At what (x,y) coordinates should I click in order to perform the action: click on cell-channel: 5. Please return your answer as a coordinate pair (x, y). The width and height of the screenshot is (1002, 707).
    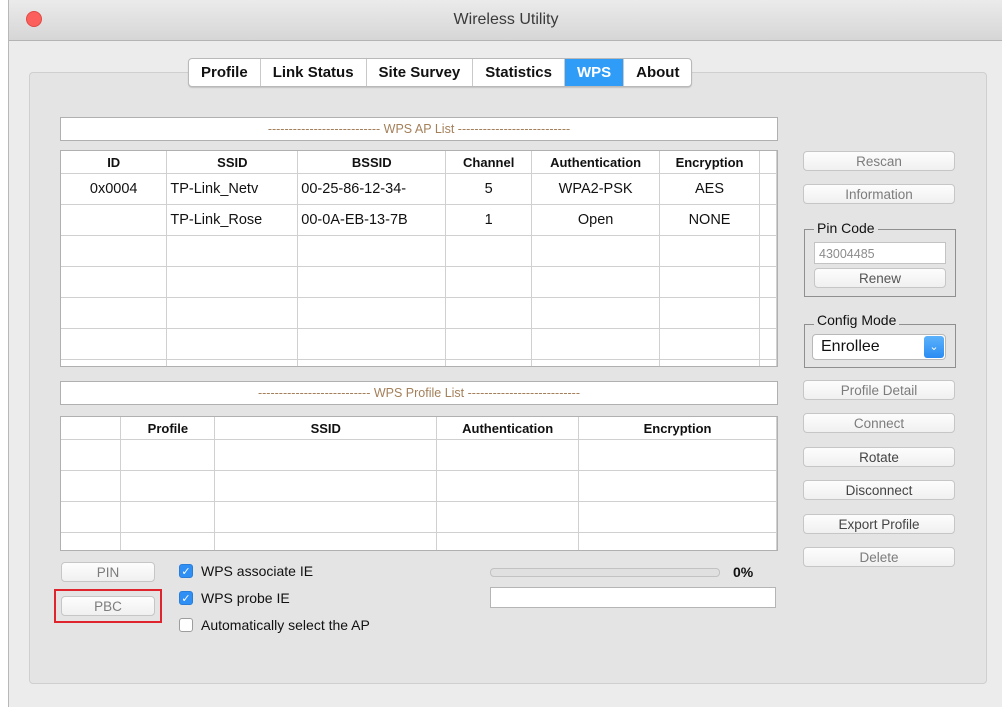
    Looking at the image, I should click on (489, 189).